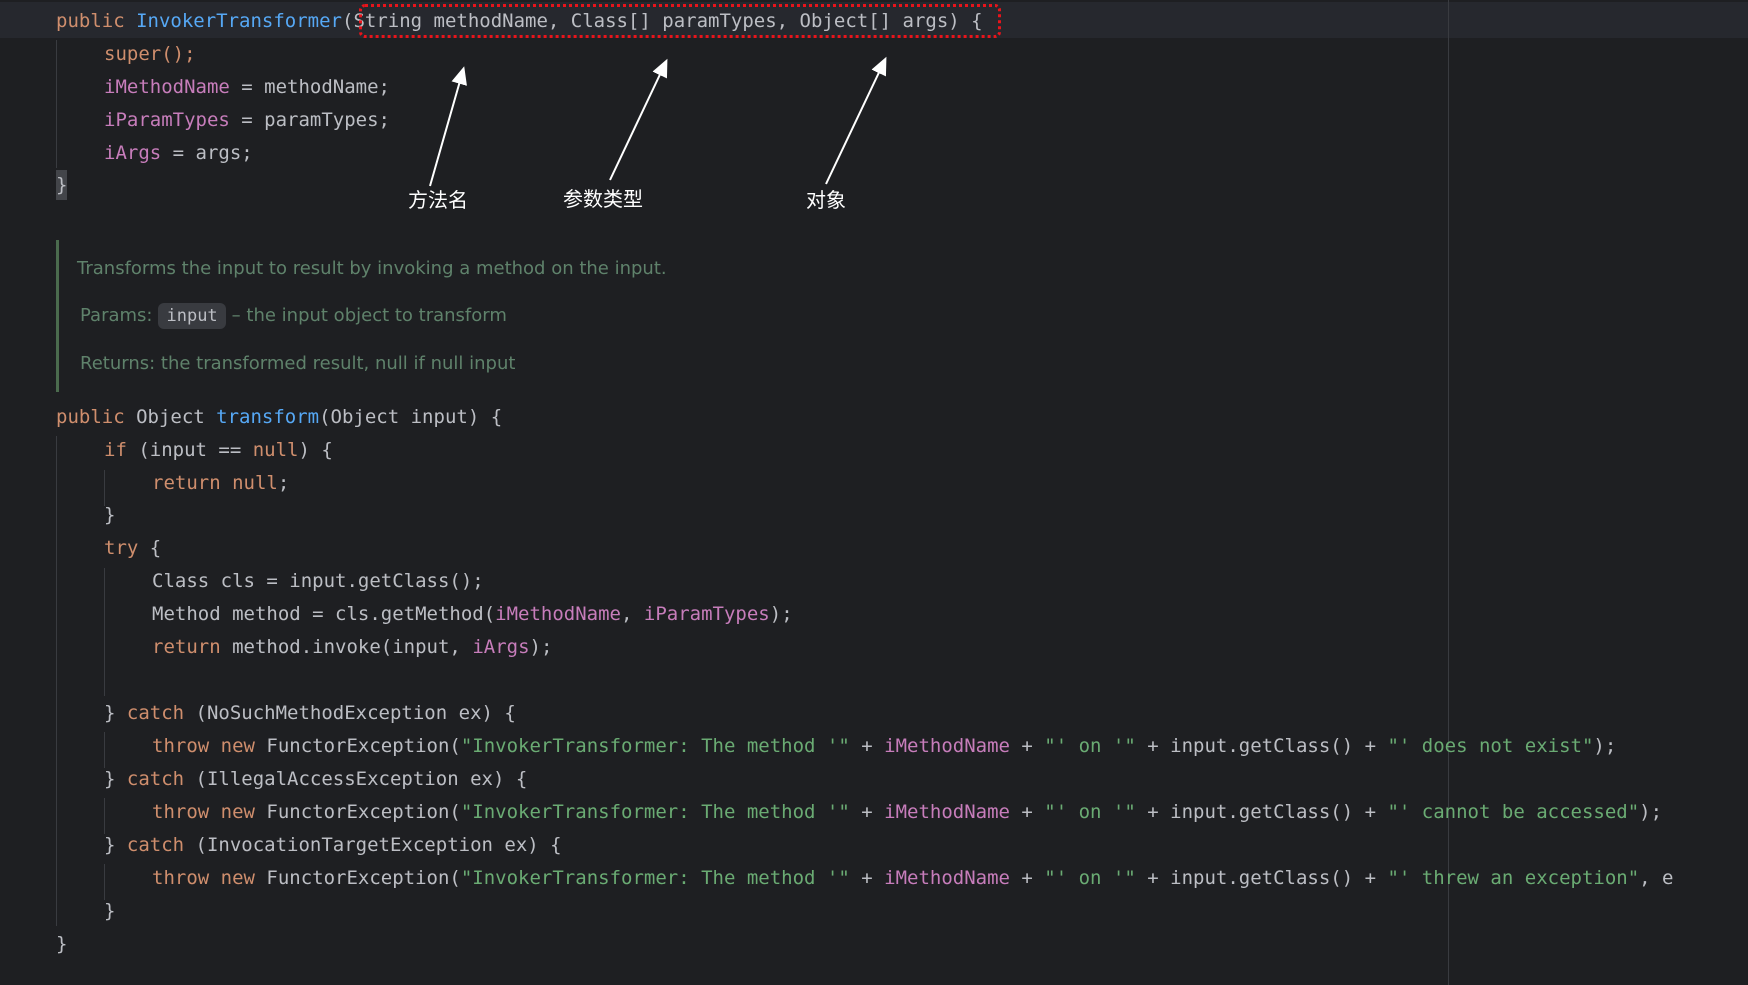 The height and width of the screenshot is (985, 1748). What do you see at coordinates (373, 845) in the screenshot?
I see `code-text: (InvocationTargetException ex) {` at bounding box center [373, 845].